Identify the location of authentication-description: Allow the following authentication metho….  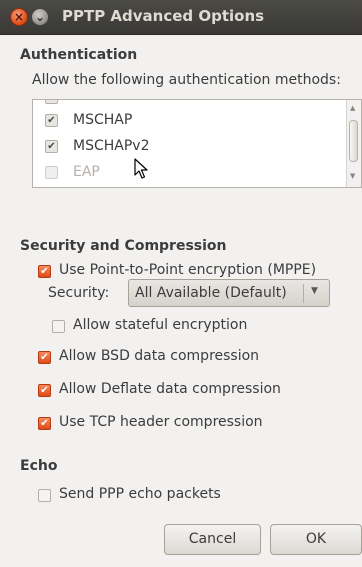
(186, 80).